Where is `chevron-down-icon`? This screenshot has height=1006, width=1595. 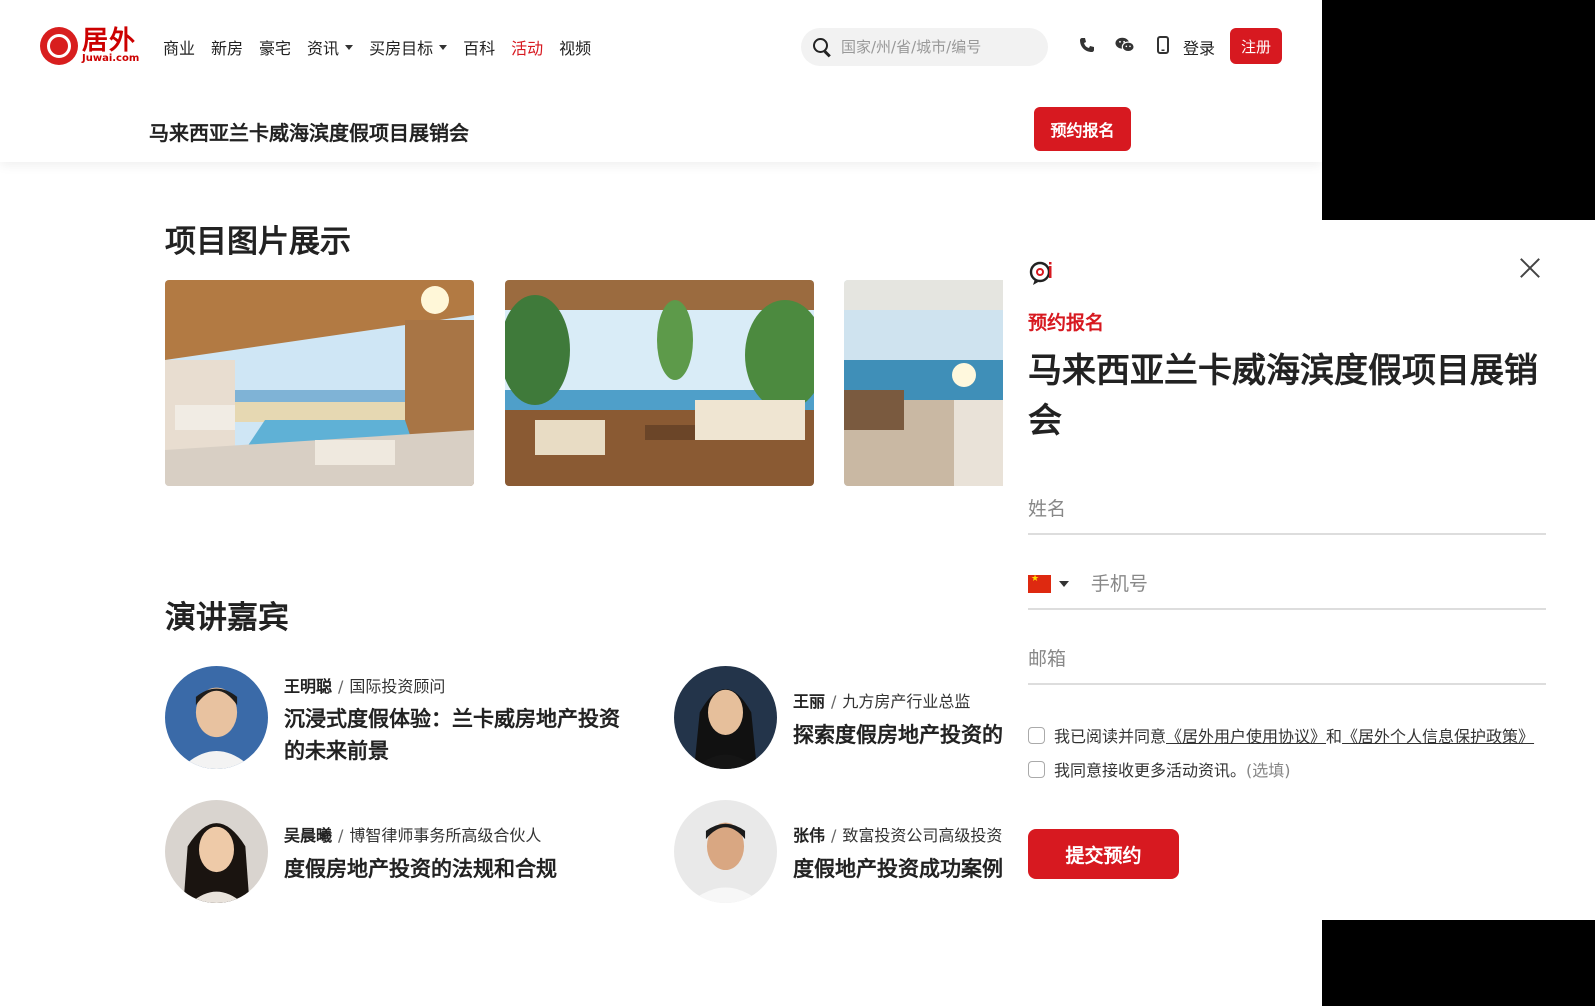
chevron-down-icon is located at coordinates (1063, 584).